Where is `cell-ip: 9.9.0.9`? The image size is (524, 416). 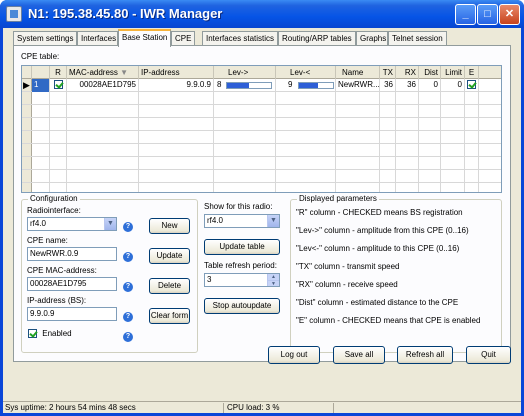 cell-ip: 9.9.0.9 is located at coordinates (176, 85).